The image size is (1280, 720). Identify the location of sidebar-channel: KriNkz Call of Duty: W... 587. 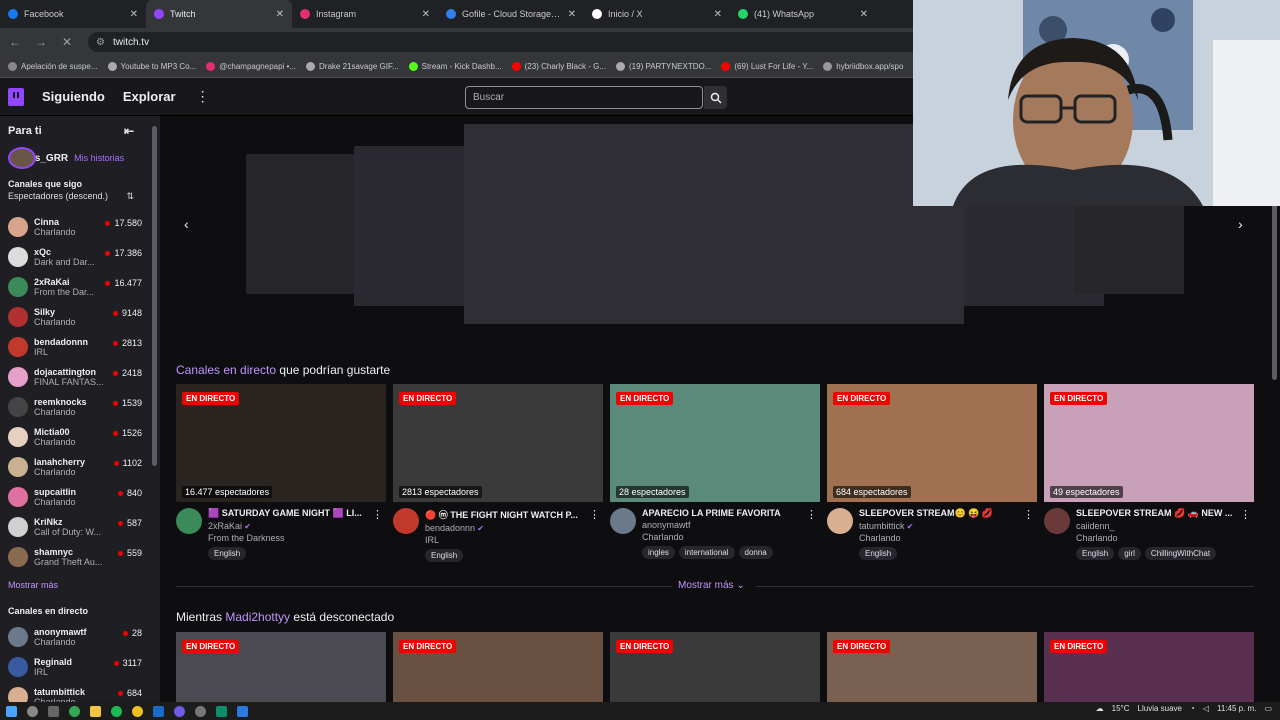
(80, 527).